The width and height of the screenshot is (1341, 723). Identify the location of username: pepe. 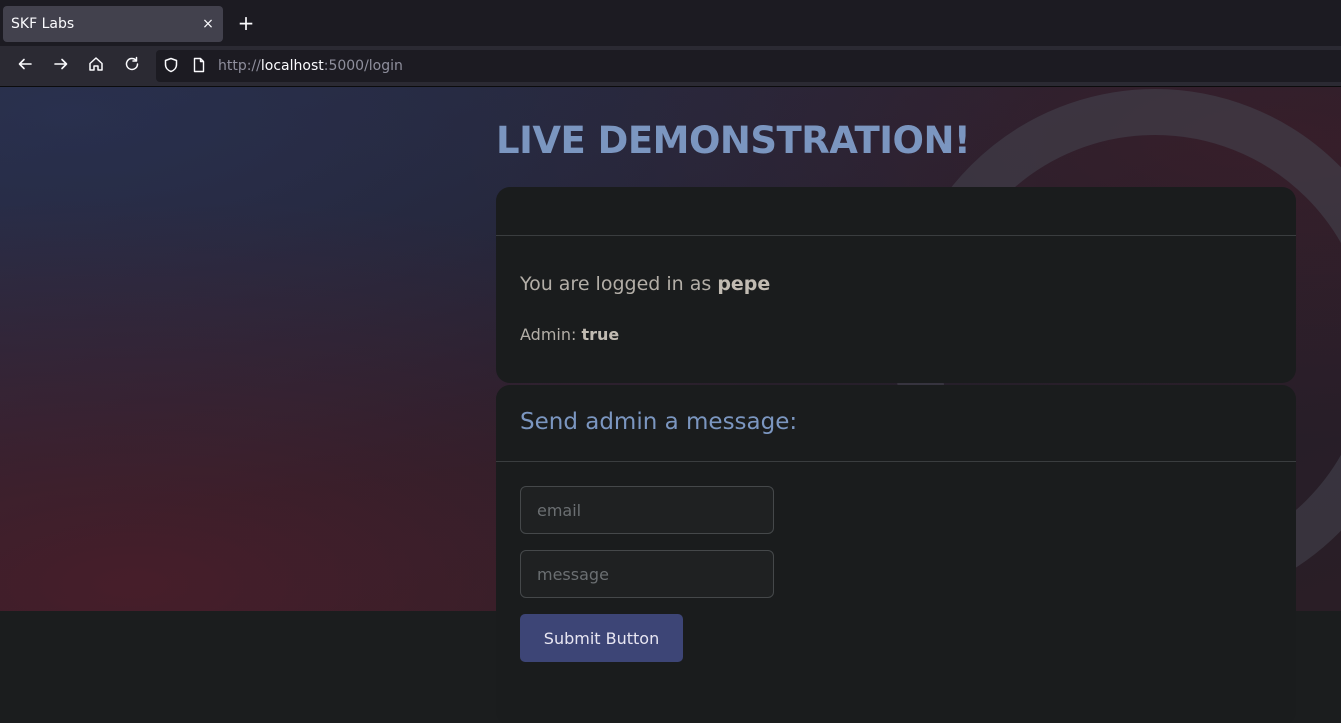
(744, 284).